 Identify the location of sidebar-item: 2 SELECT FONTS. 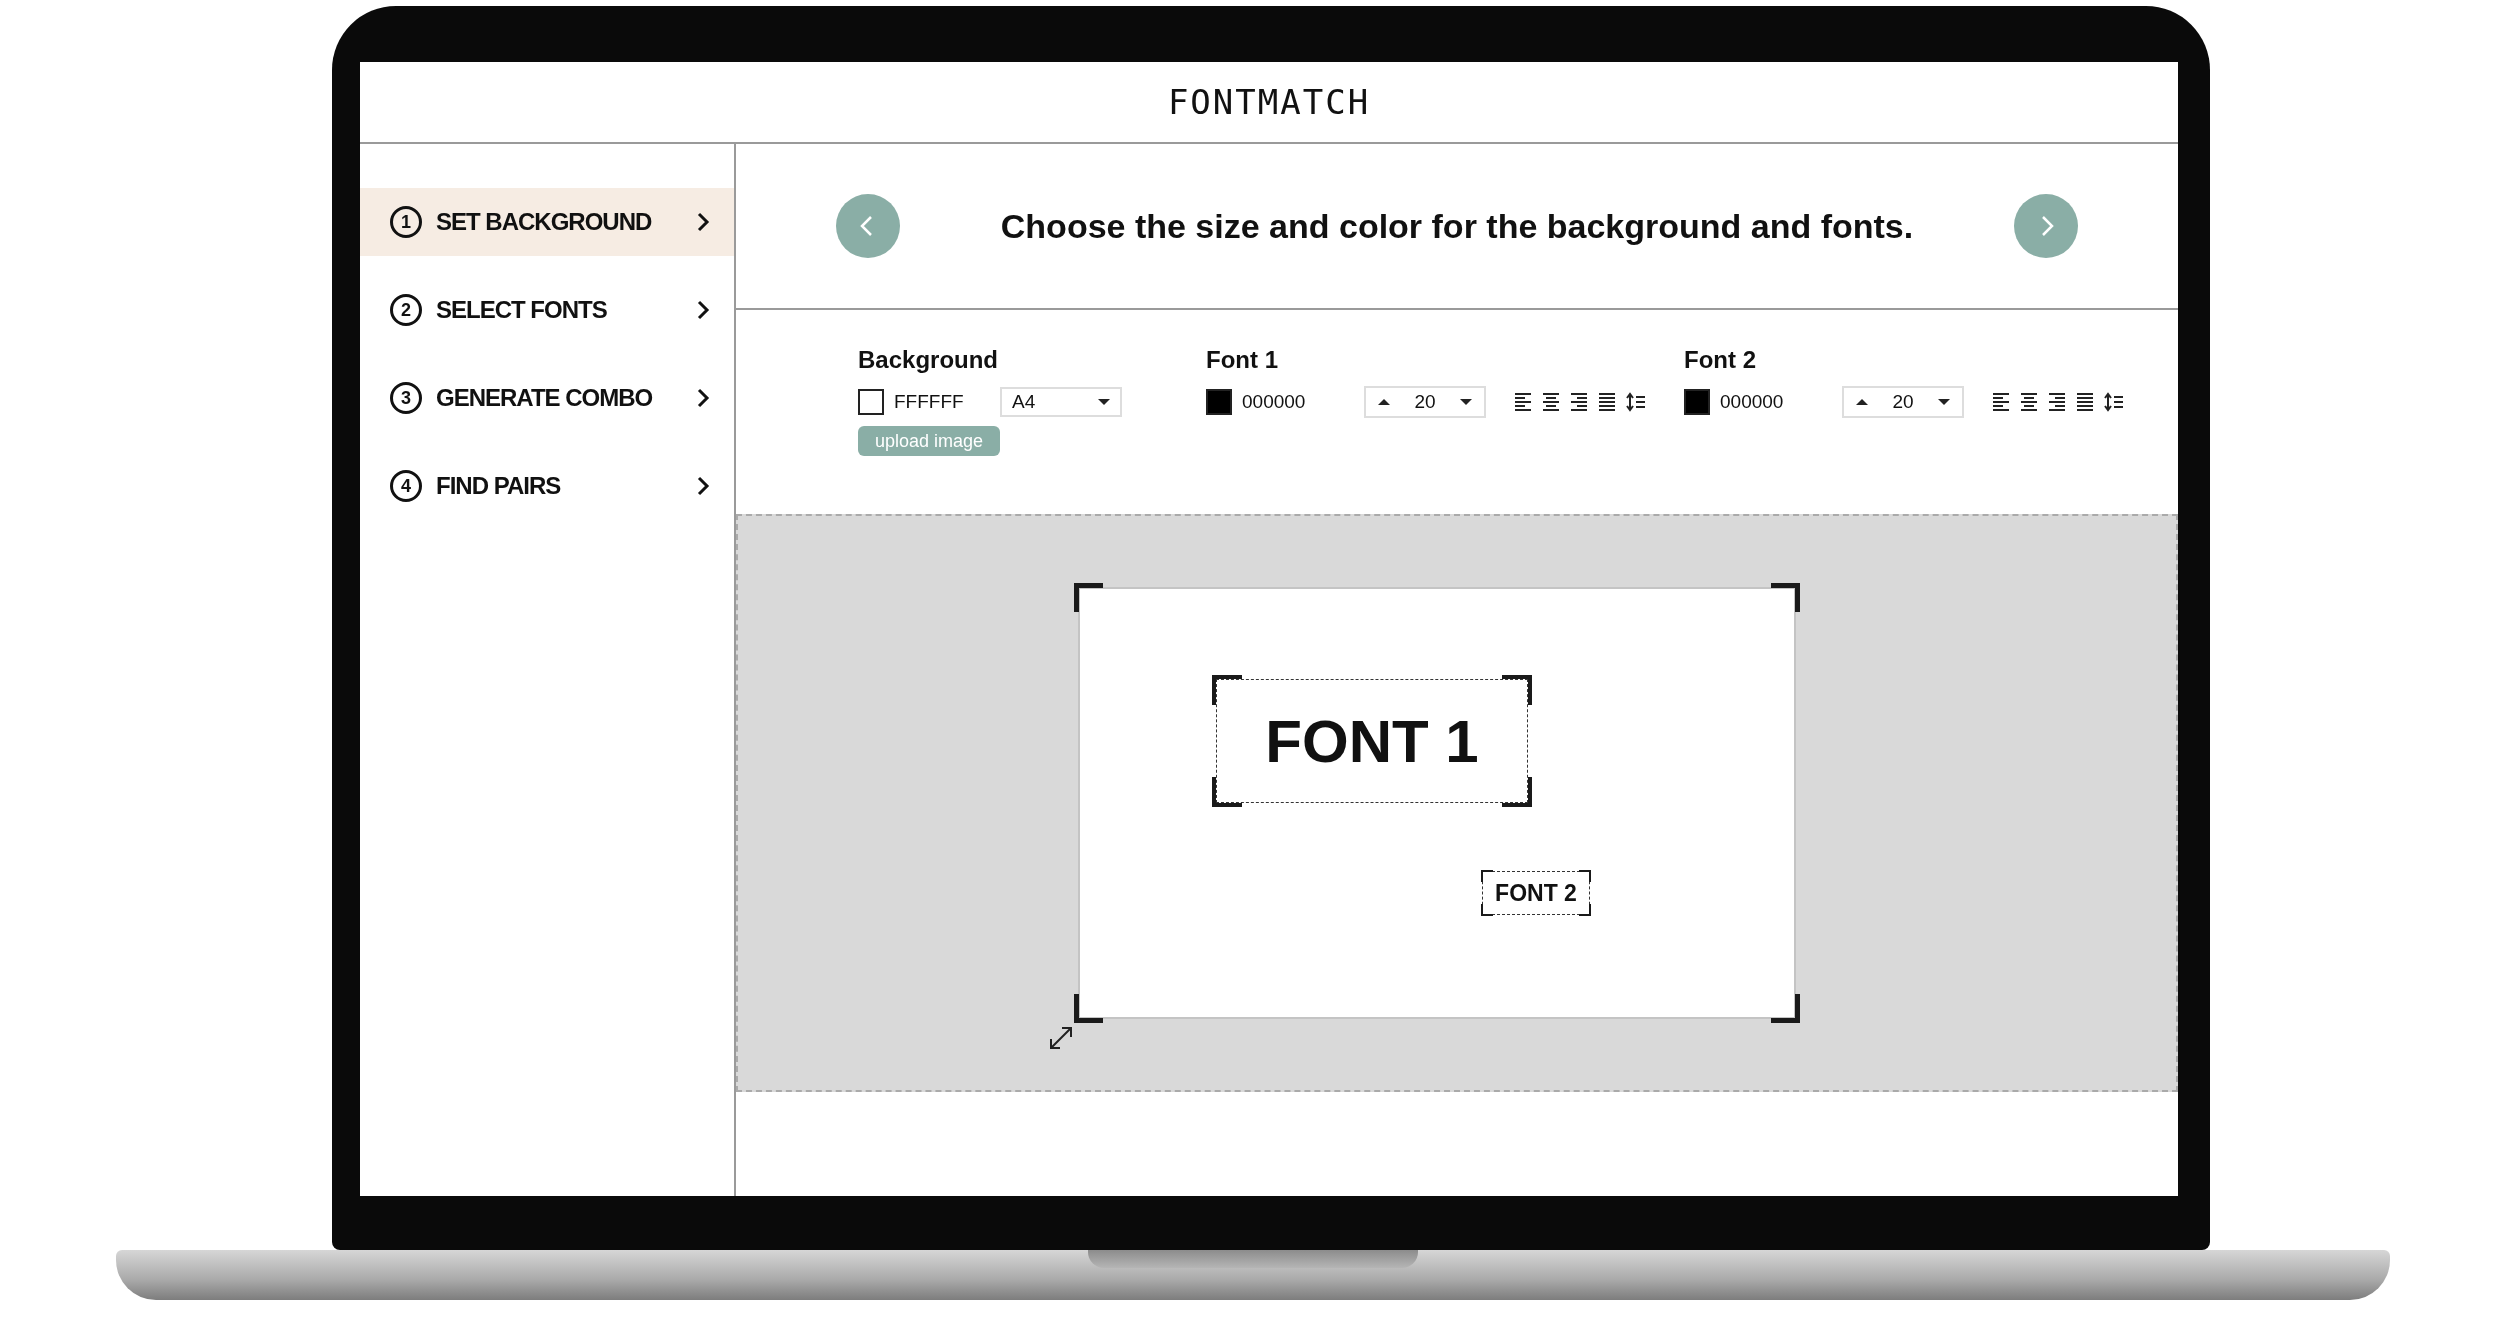
(547, 310).